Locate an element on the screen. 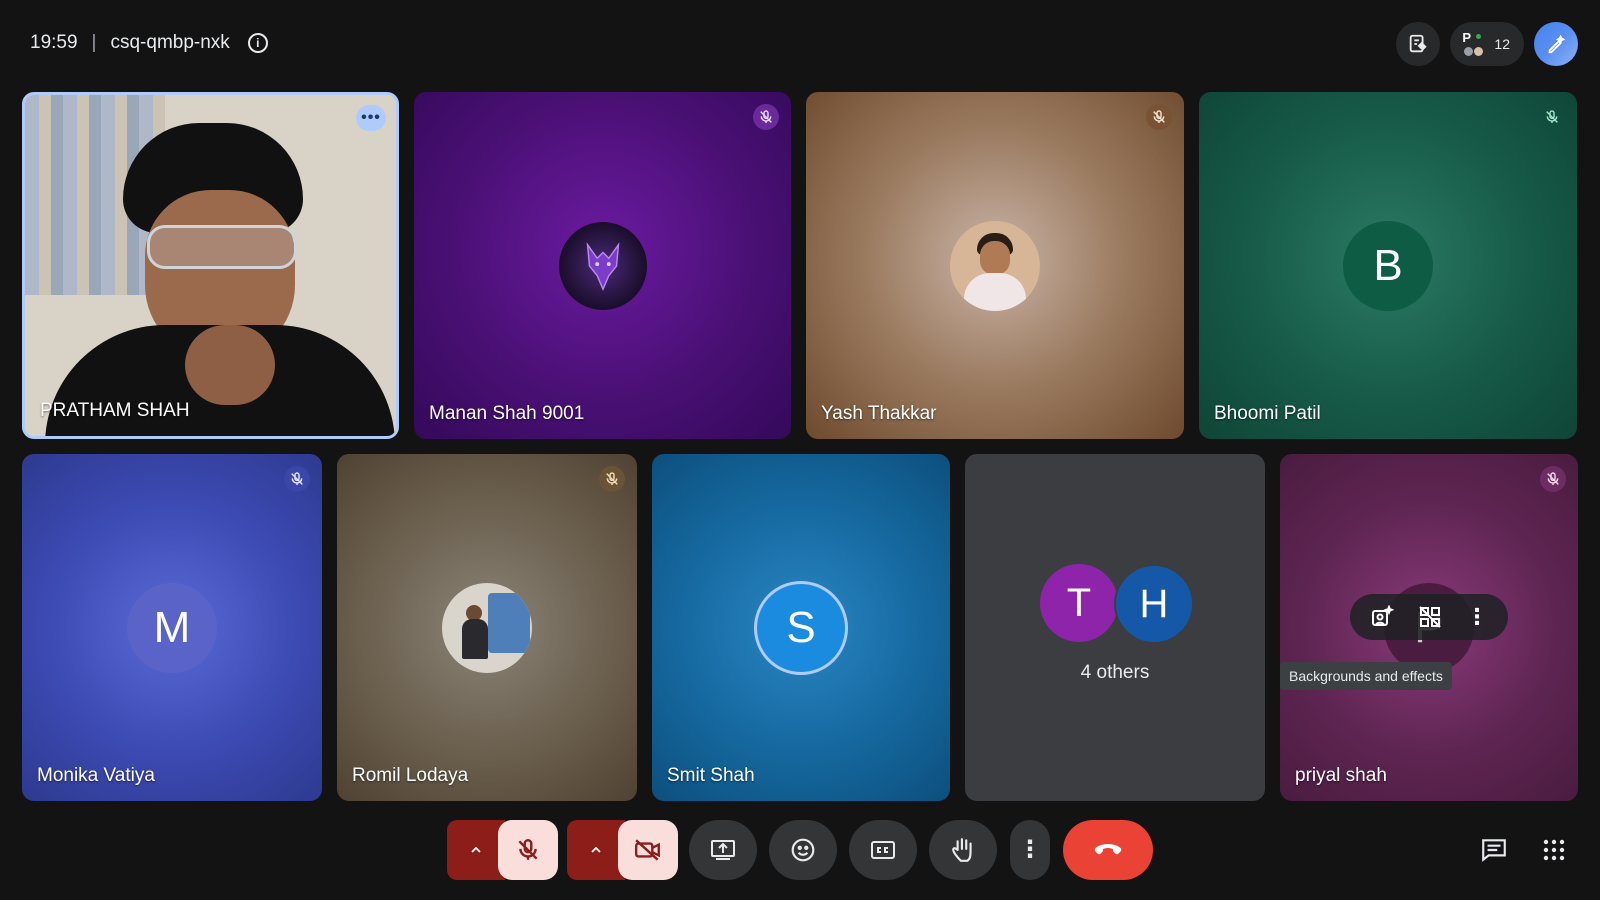 Image resolution: width=1600 pixels, height=900 pixels. glasses is located at coordinates (222, 247).